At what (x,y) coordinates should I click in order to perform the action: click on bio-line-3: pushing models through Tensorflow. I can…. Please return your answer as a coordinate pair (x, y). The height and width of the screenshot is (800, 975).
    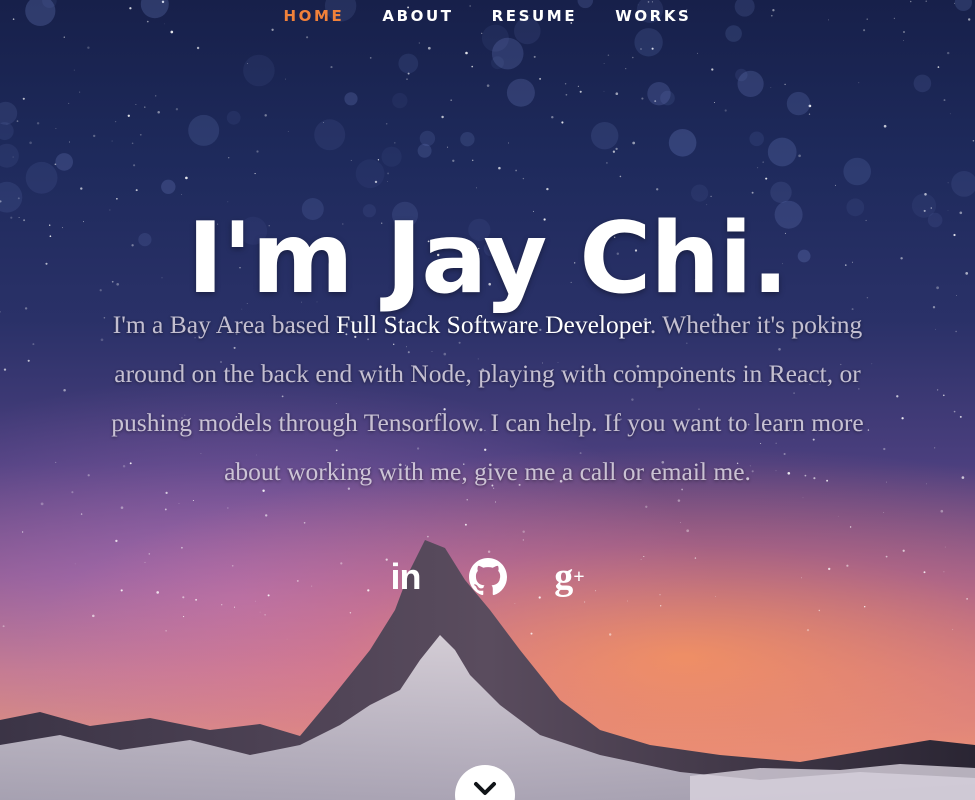
    Looking at the image, I should click on (487, 422).